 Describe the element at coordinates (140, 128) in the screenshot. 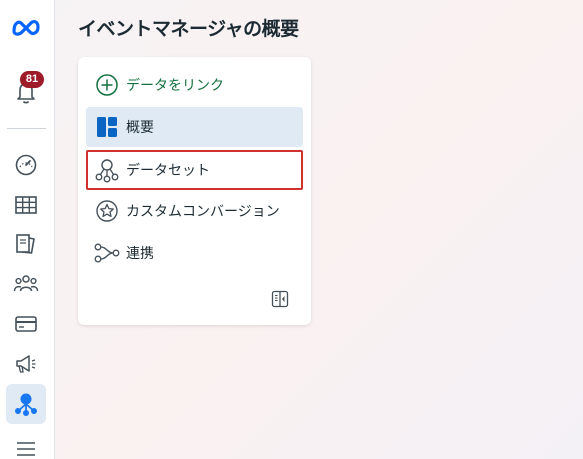

I see `menu-item-overview-label: 概要` at that location.